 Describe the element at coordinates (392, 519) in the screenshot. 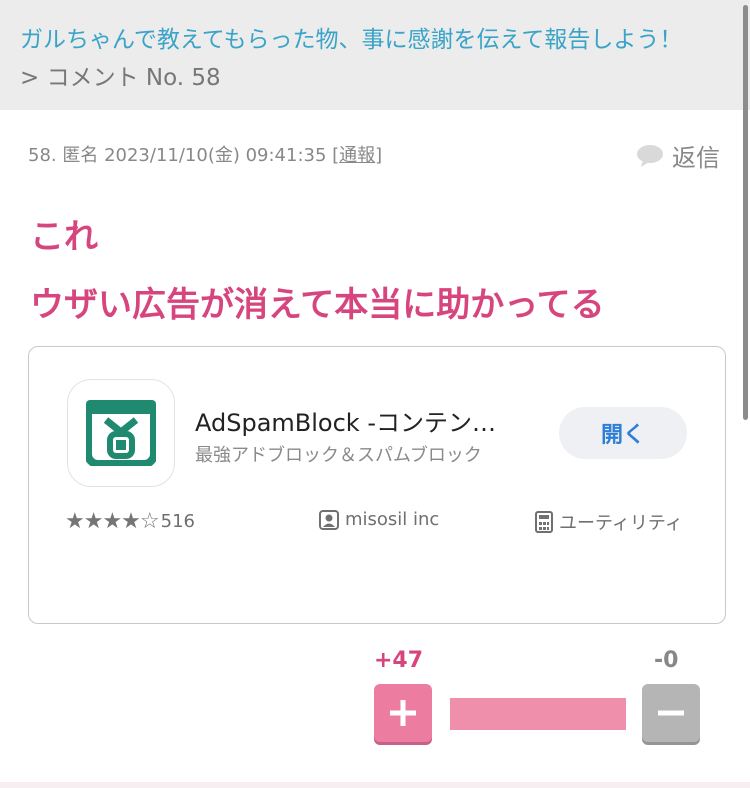

I see `developer-name: misosil inc` at that location.